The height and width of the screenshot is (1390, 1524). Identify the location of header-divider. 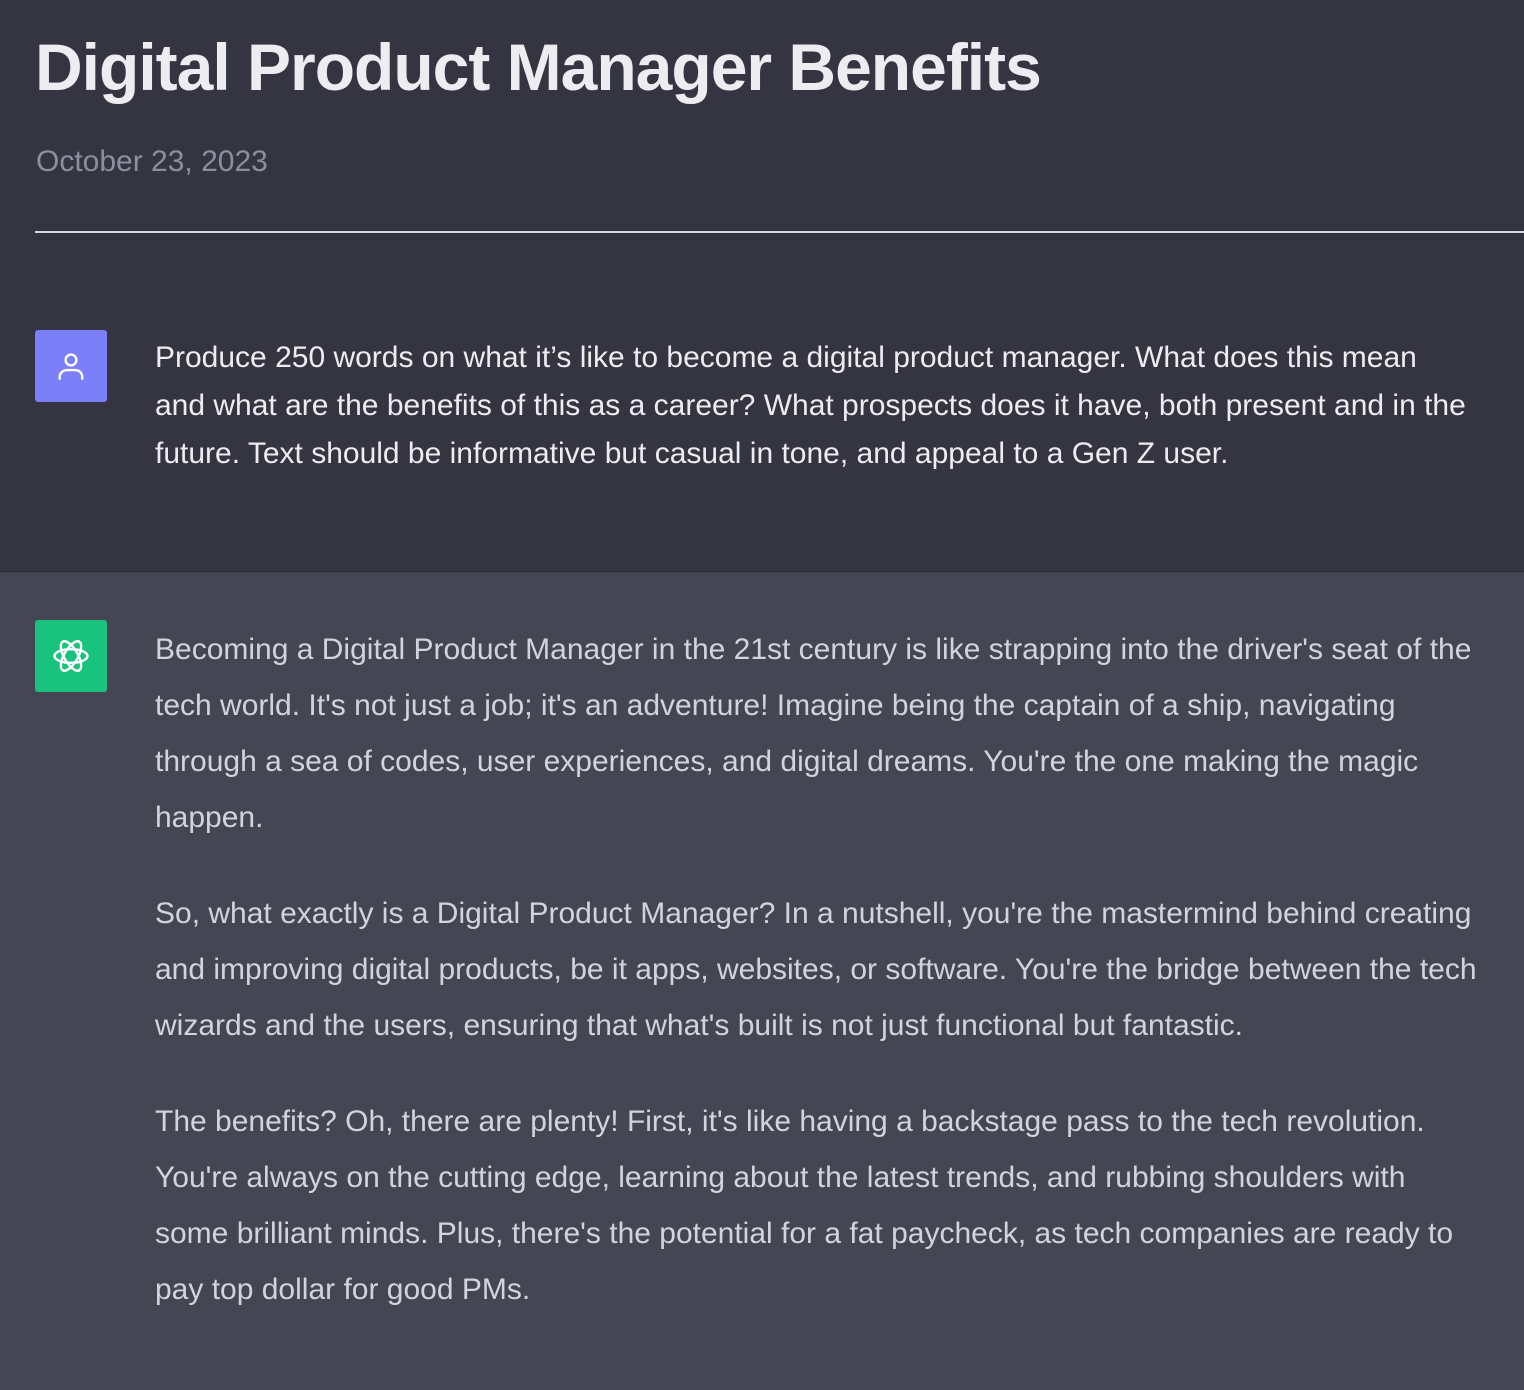
(779, 232).